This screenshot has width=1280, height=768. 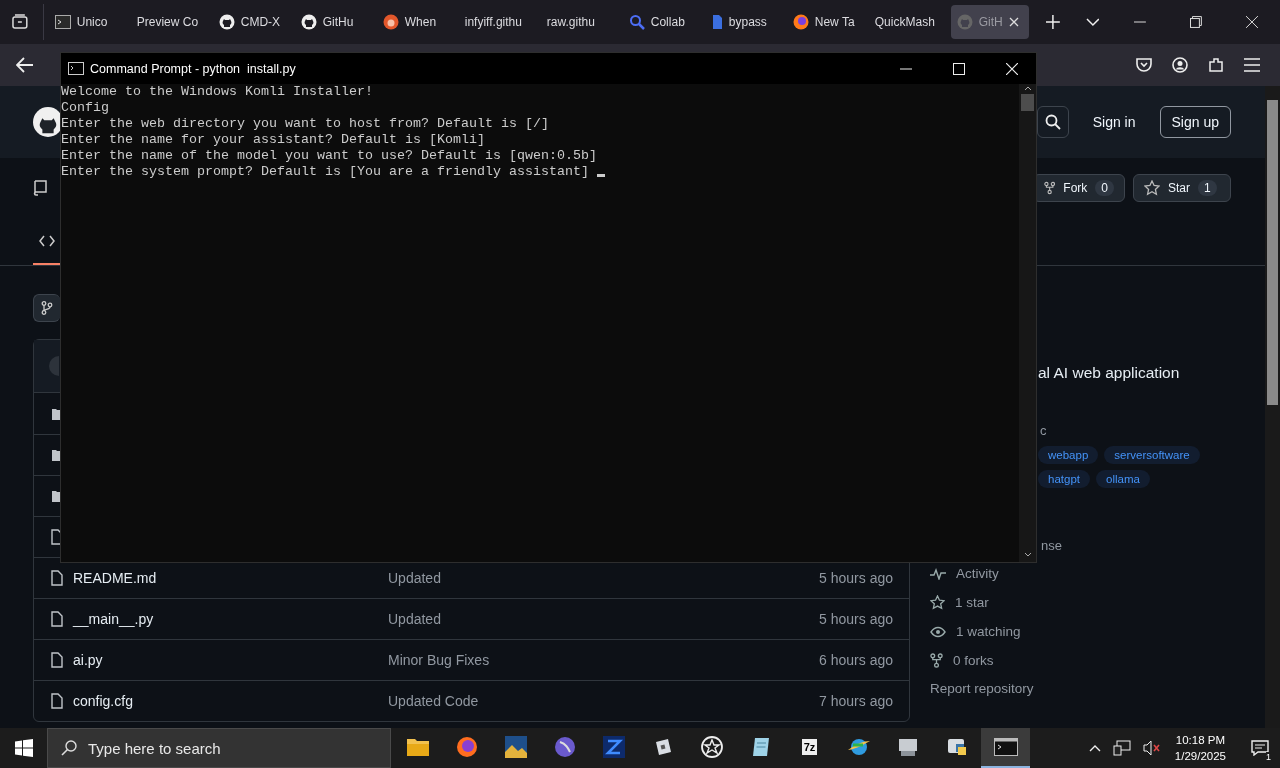 What do you see at coordinates (1044, 430) in the screenshot?
I see `about-text: c` at bounding box center [1044, 430].